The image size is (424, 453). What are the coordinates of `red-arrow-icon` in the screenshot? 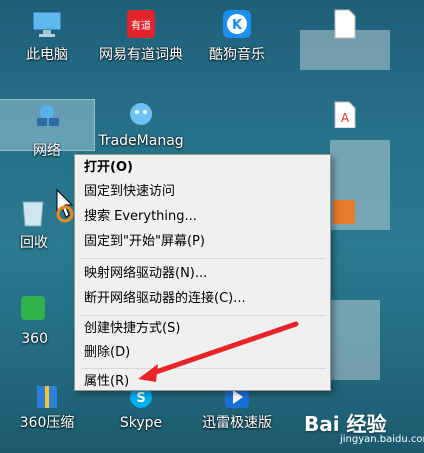 It's located at (218, 351).